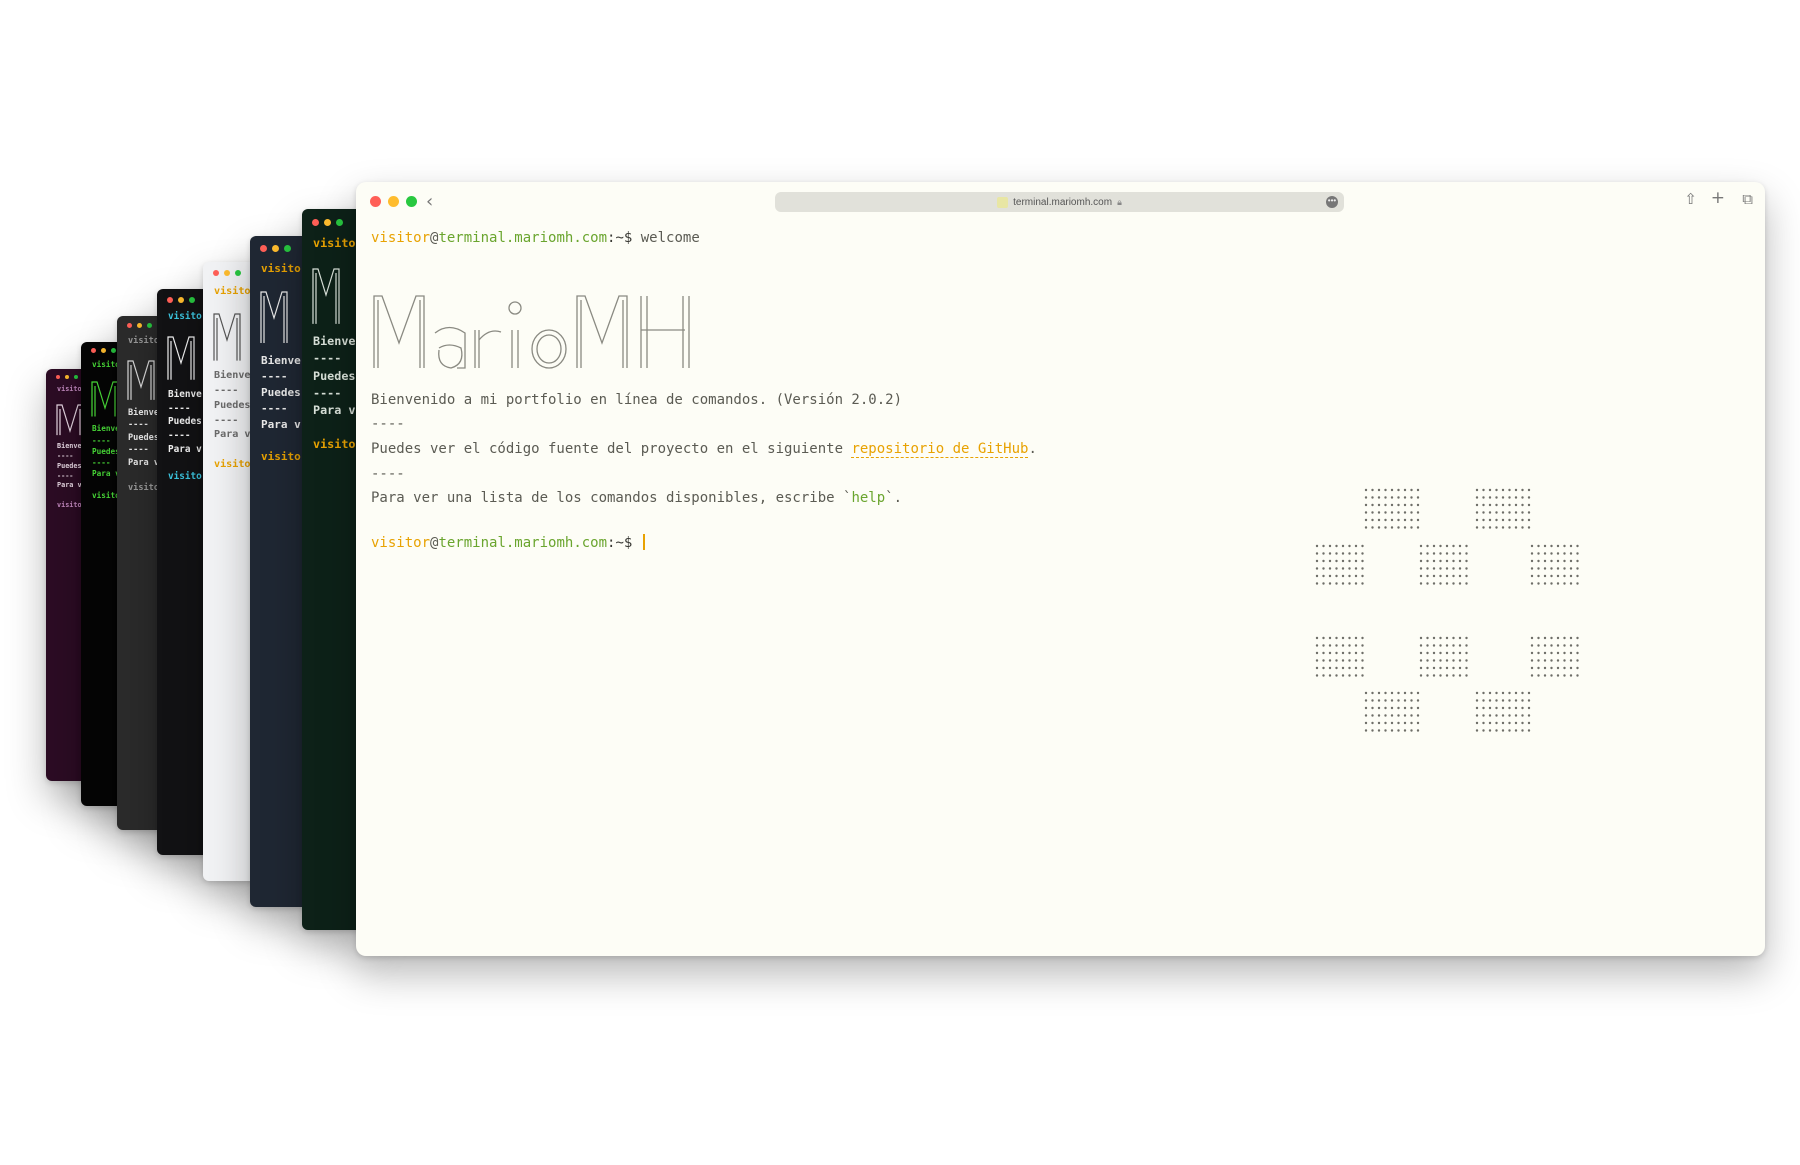 The image size is (1800, 1165). What do you see at coordinates (940, 449) in the screenshot?
I see `github-repo-link: repositorio de GitHub` at bounding box center [940, 449].